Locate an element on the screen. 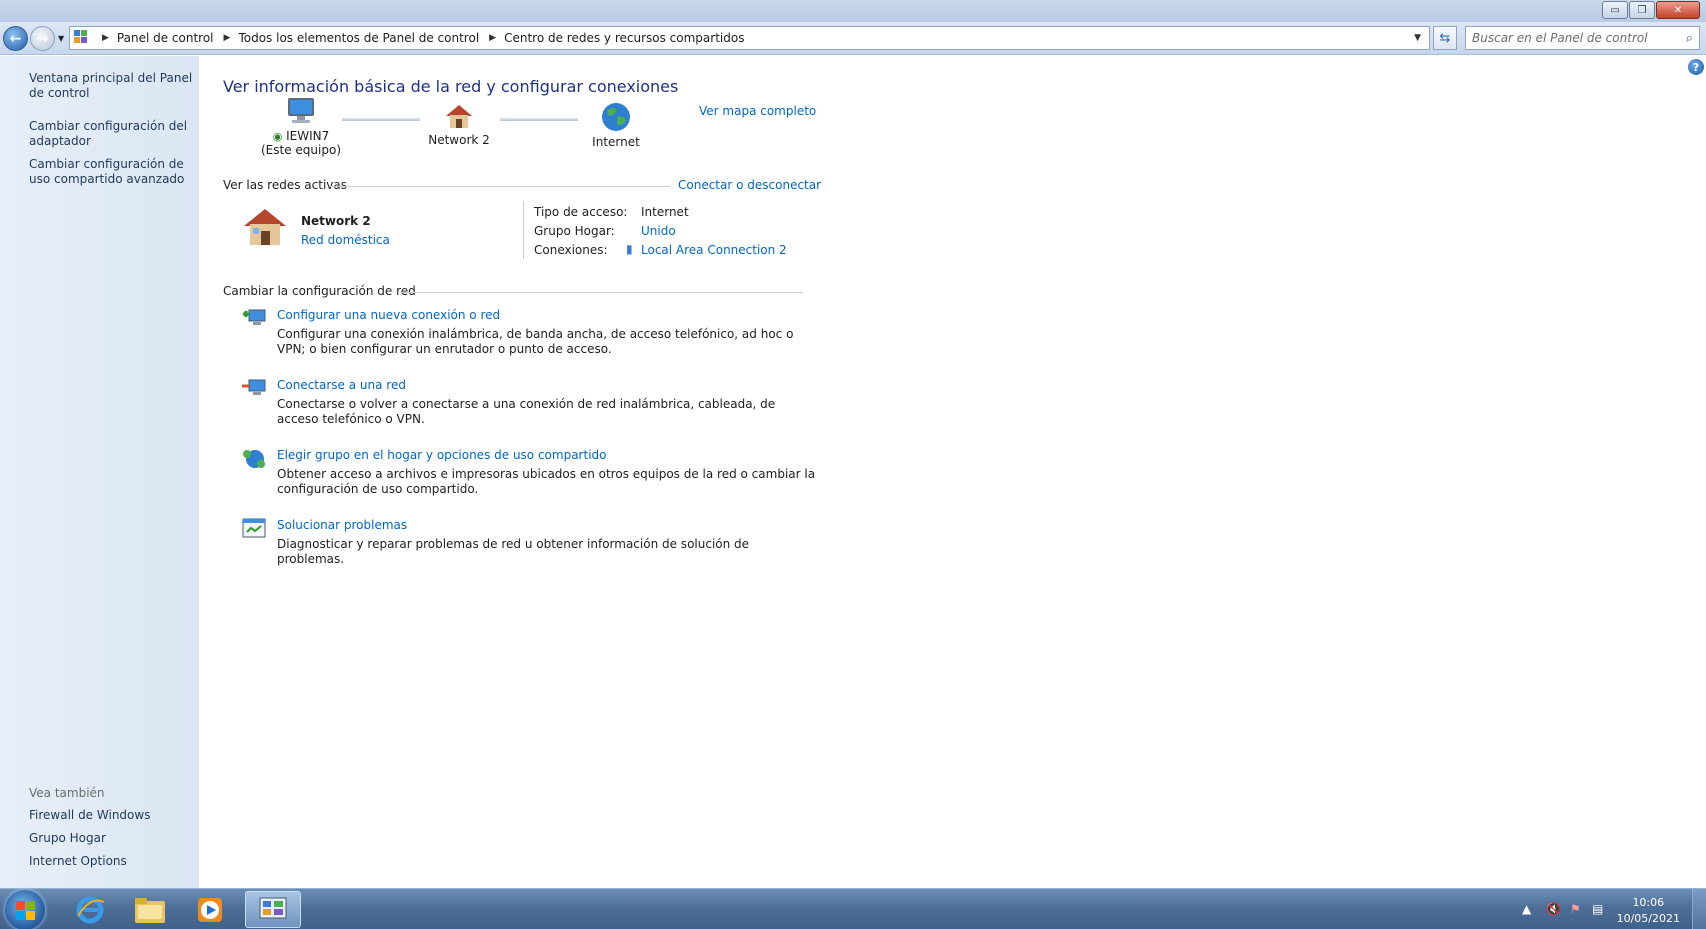  refresh-icon: ⇆ is located at coordinates (1445, 38).